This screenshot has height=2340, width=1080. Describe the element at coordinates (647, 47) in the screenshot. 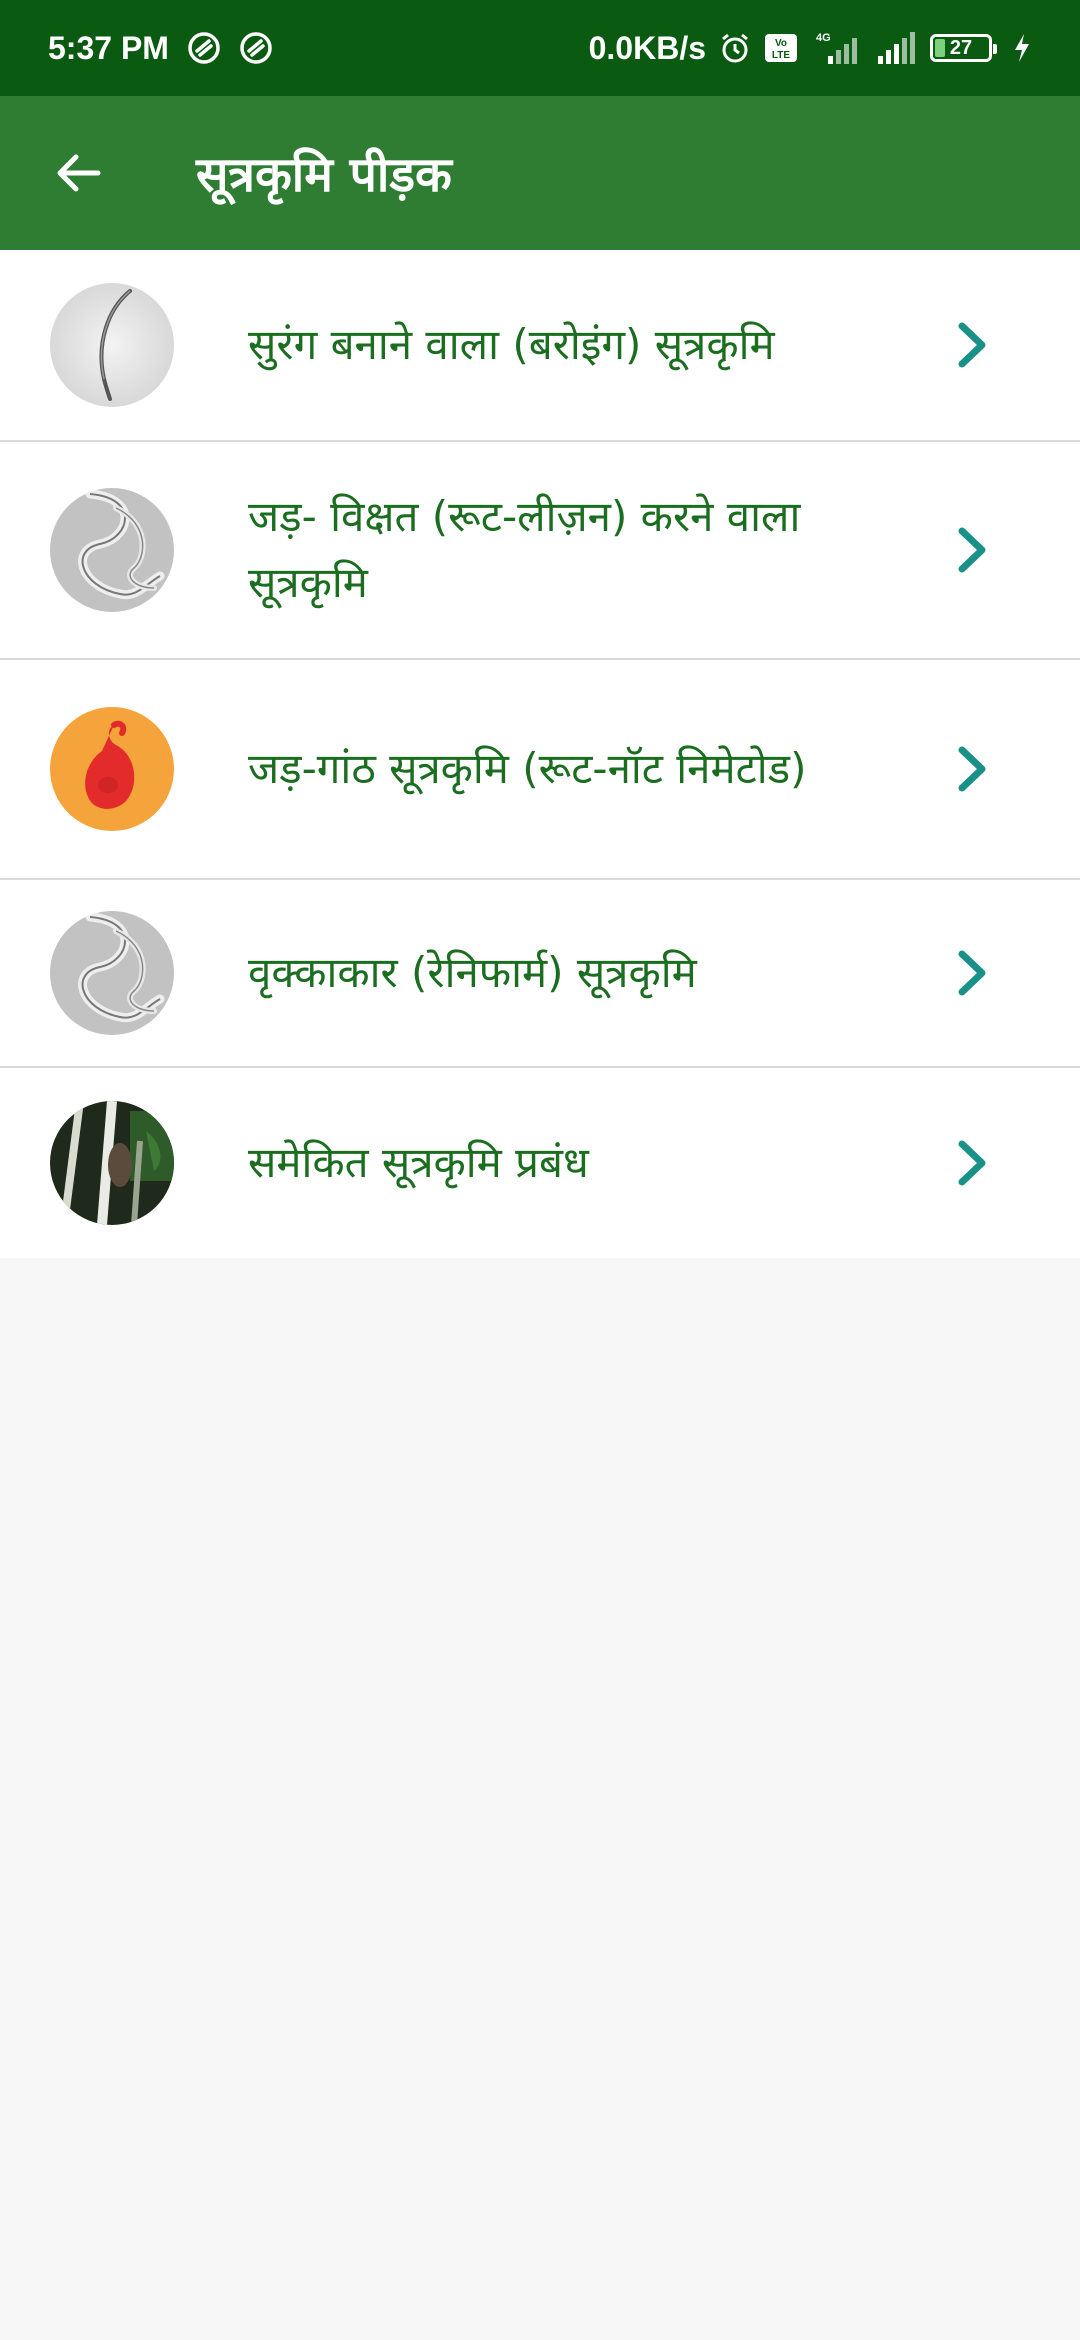

I see `net-speed: 0.0KB/s` at that location.